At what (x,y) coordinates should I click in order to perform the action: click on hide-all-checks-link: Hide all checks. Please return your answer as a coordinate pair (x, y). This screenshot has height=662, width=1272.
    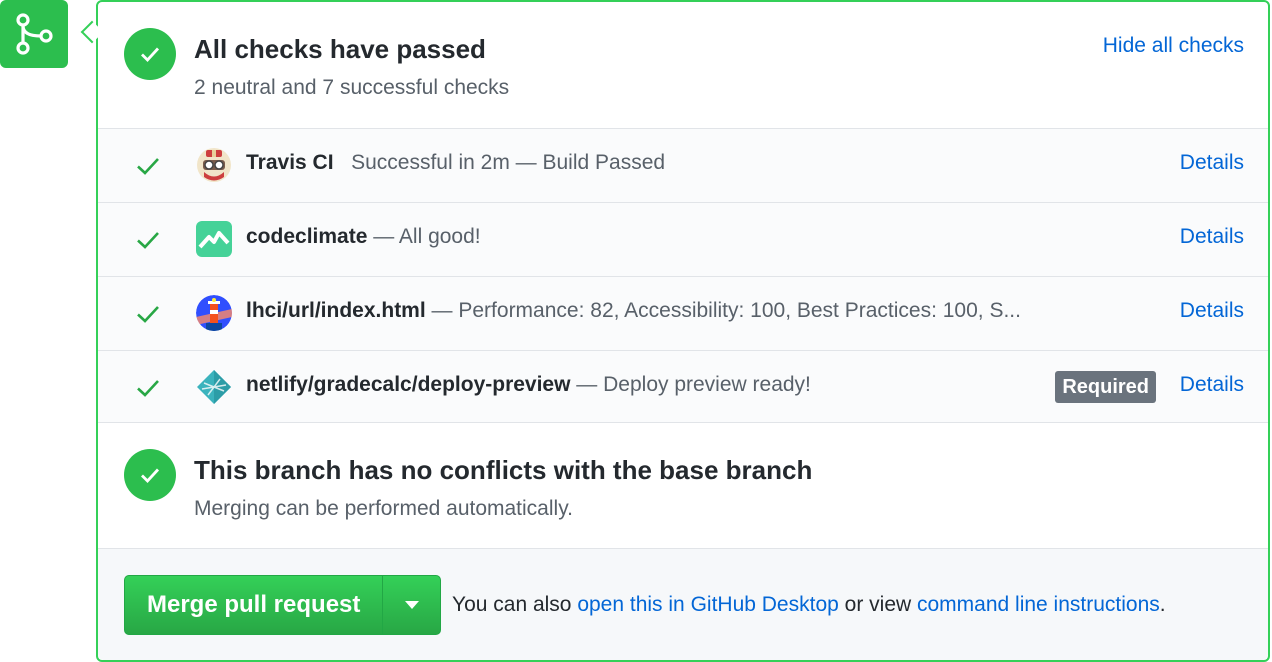
    Looking at the image, I should click on (1173, 46).